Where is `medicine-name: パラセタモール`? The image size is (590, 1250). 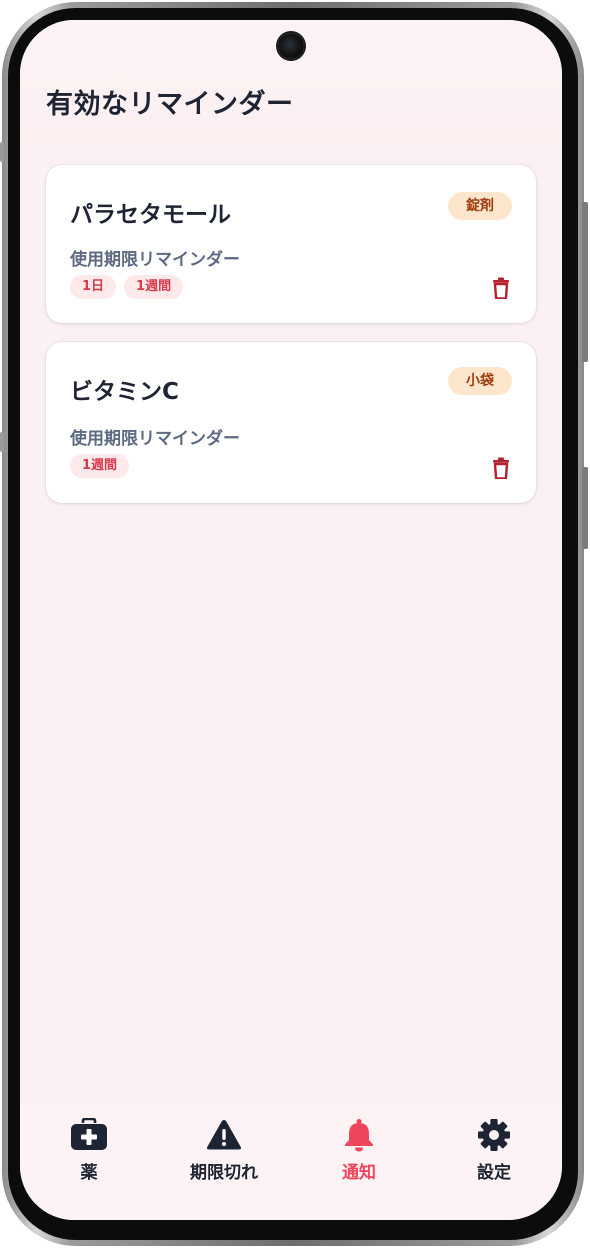 medicine-name: パラセタモール is located at coordinates (150, 215).